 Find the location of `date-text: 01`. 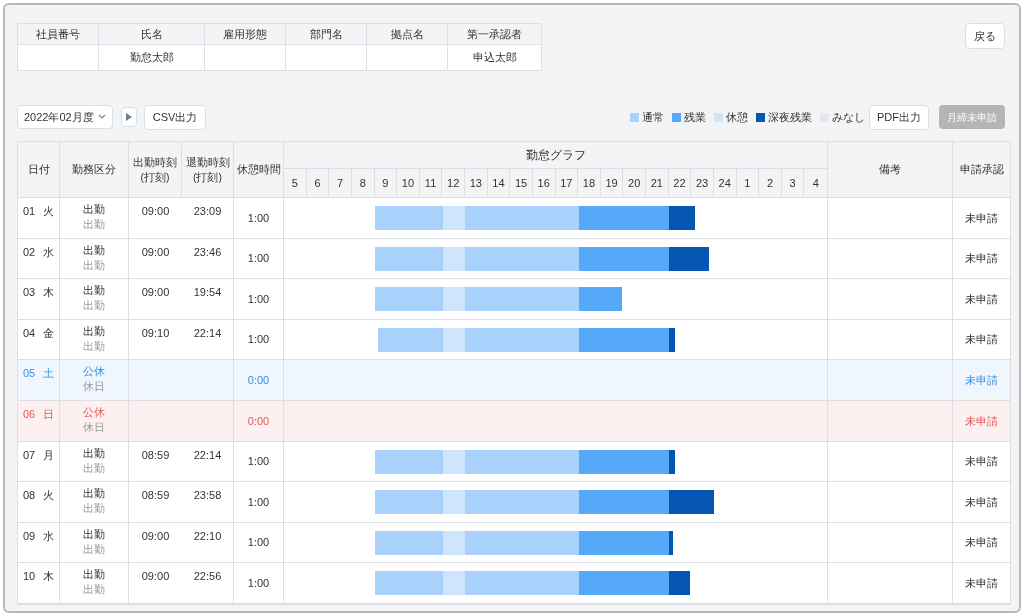

date-text: 01 is located at coordinates (29, 211).